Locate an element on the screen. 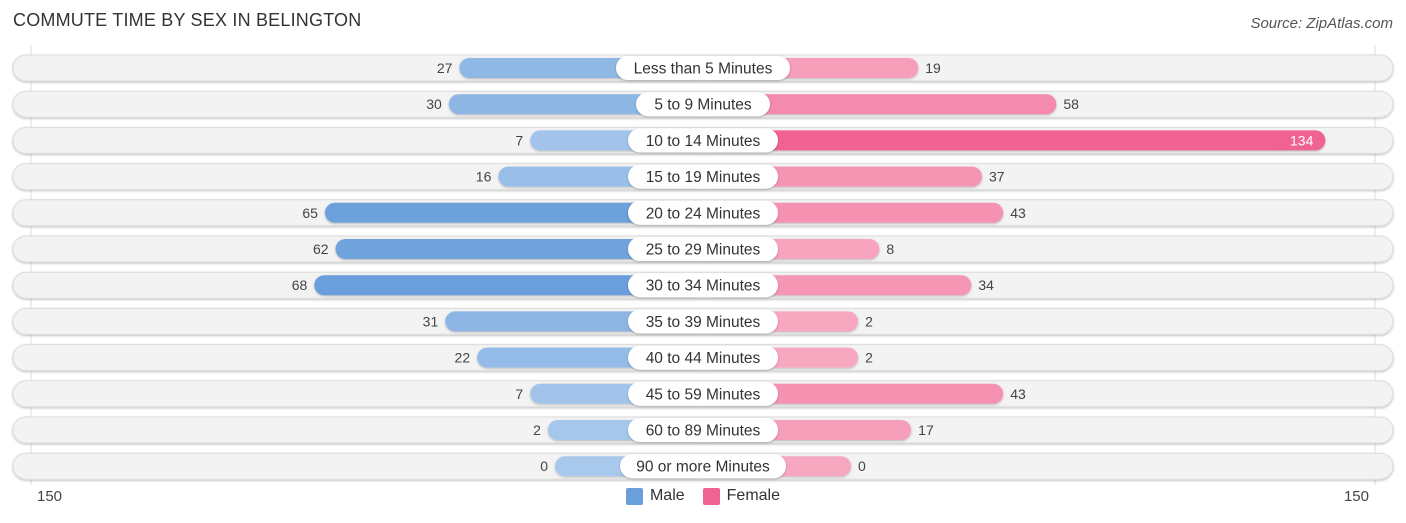  value-label-male: 22 is located at coordinates (463, 358).